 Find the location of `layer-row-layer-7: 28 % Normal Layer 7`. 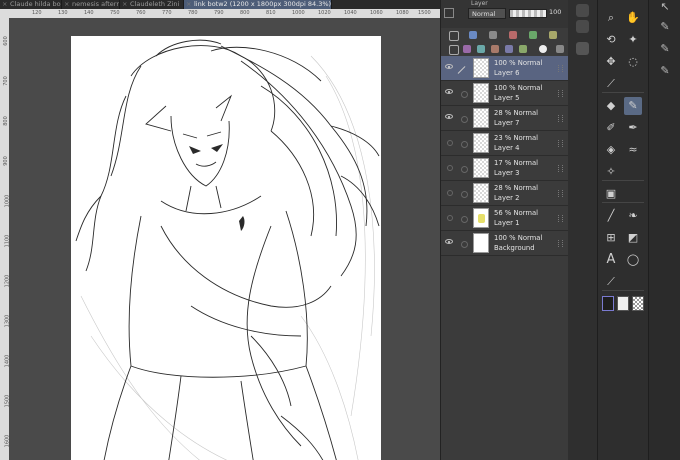

layer-row-layer-7: 28 % Normal Layer 7 is located at coordinates (504, 118).